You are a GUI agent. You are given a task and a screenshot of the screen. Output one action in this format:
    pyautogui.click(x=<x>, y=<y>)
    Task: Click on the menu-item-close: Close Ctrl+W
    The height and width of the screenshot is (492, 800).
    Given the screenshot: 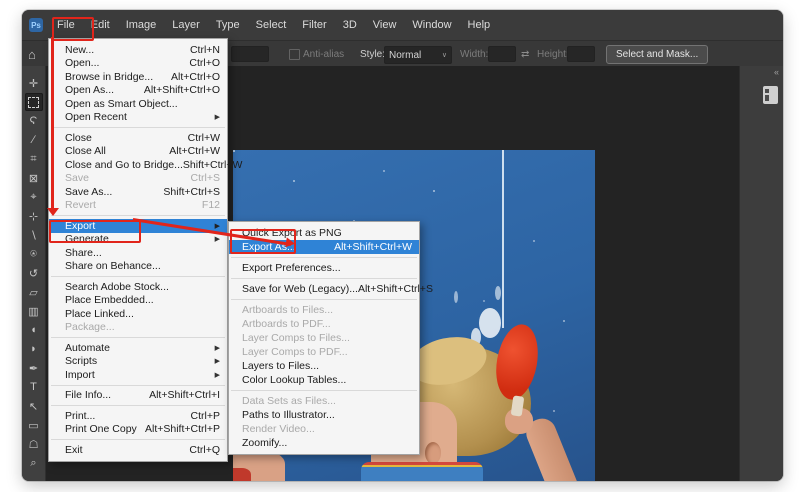 What is the action you would take?
    pyautogui.click(x=138, y=138)
    